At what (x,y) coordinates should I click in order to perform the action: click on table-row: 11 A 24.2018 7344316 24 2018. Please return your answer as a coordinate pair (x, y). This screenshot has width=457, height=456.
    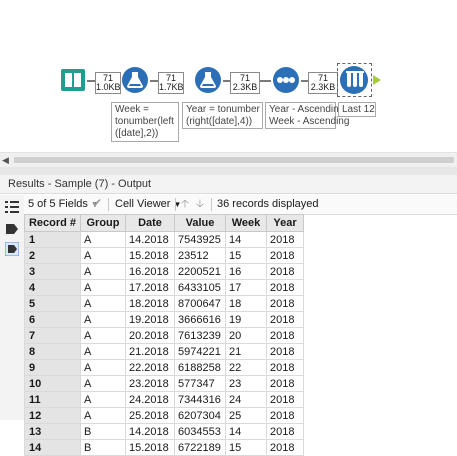
    Looking at the image, I should click on (164, 399).